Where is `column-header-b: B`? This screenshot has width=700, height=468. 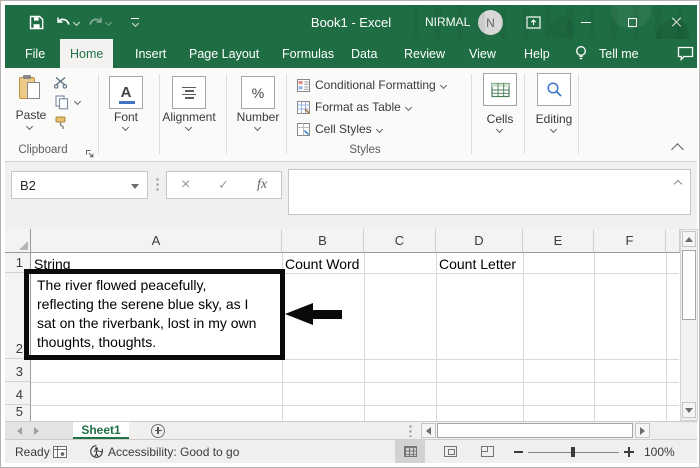 column-header-b: B is located at coordinates (323, 241).